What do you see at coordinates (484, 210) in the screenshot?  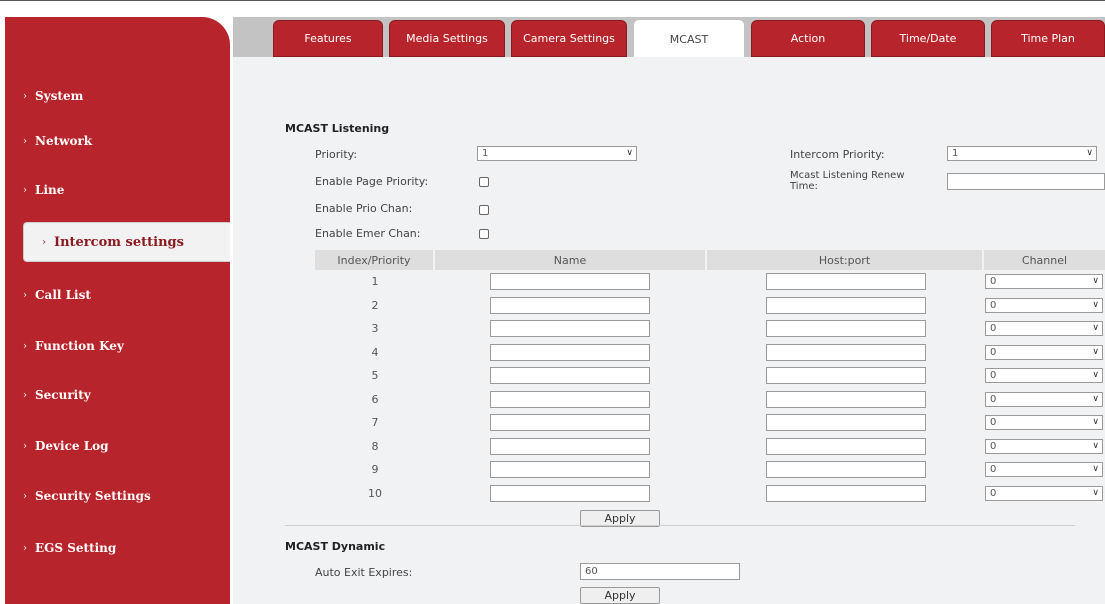 I see `enable-prio-chan-checkbox` at bounding box center [484, 210].